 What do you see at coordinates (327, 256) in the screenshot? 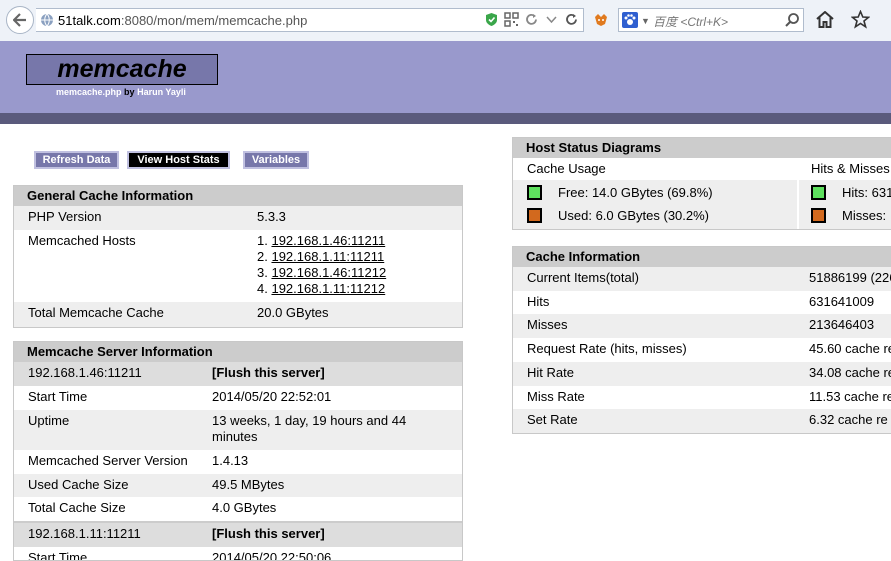
I see `host-link: 192.168.1.11:11211` at bounding box center [327, 256].